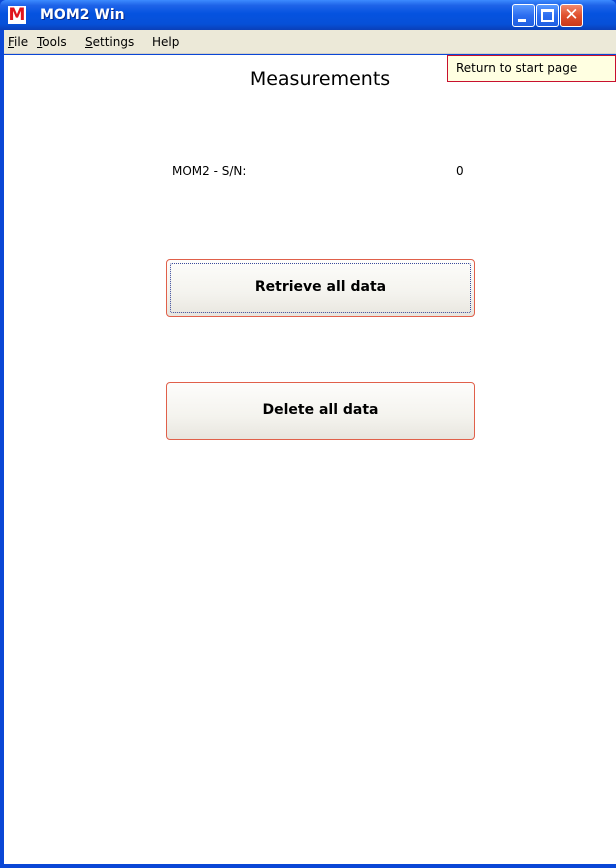 Image resolution: width=616 pixels, height=868 pixels. Describe the element at coordinates (523, 15) in the screenshot. I see `minimize-button` at that location.